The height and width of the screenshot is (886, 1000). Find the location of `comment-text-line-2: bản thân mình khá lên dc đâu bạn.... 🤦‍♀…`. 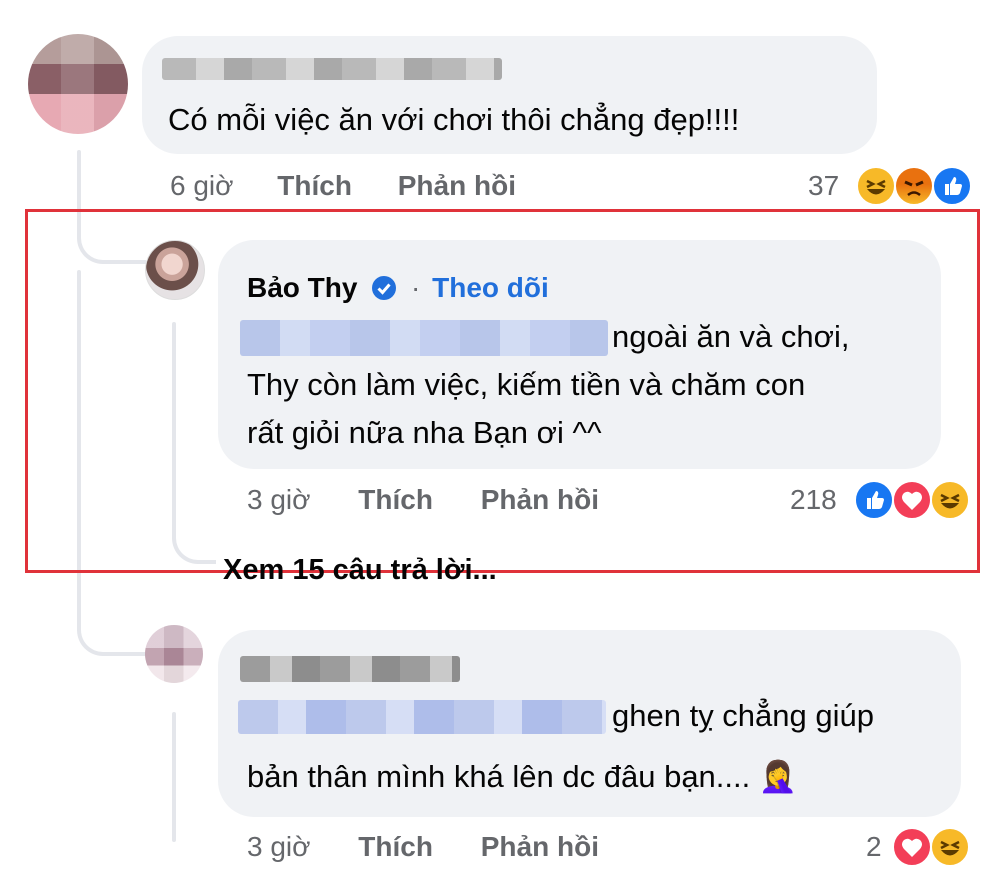

comment-text-line-2: bản thân mình khá lên dc đâu bạn.... 🤦‍♀… is located at coordinates (522, 777).